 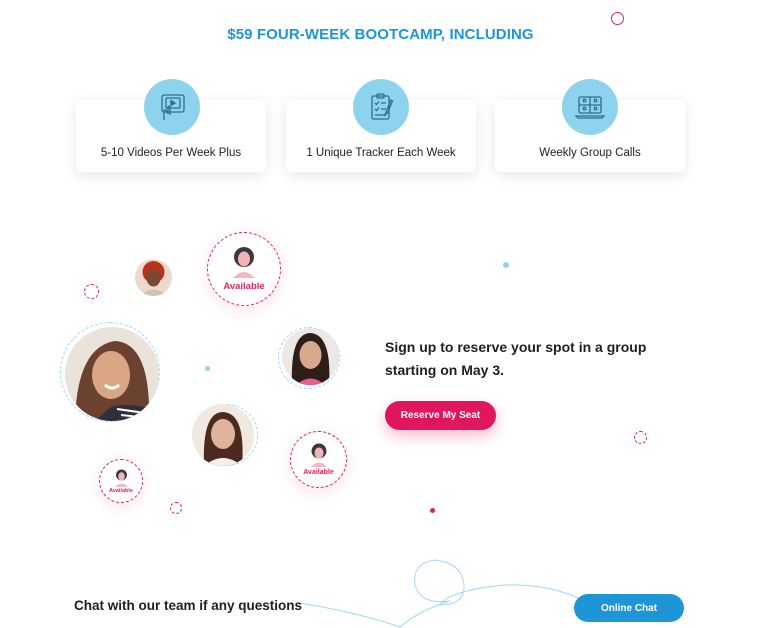 What do you see at coordinates (629, 608) in the screenshot?
I see `online-chat-button: Online Chat` at bounding box center [629, 608].